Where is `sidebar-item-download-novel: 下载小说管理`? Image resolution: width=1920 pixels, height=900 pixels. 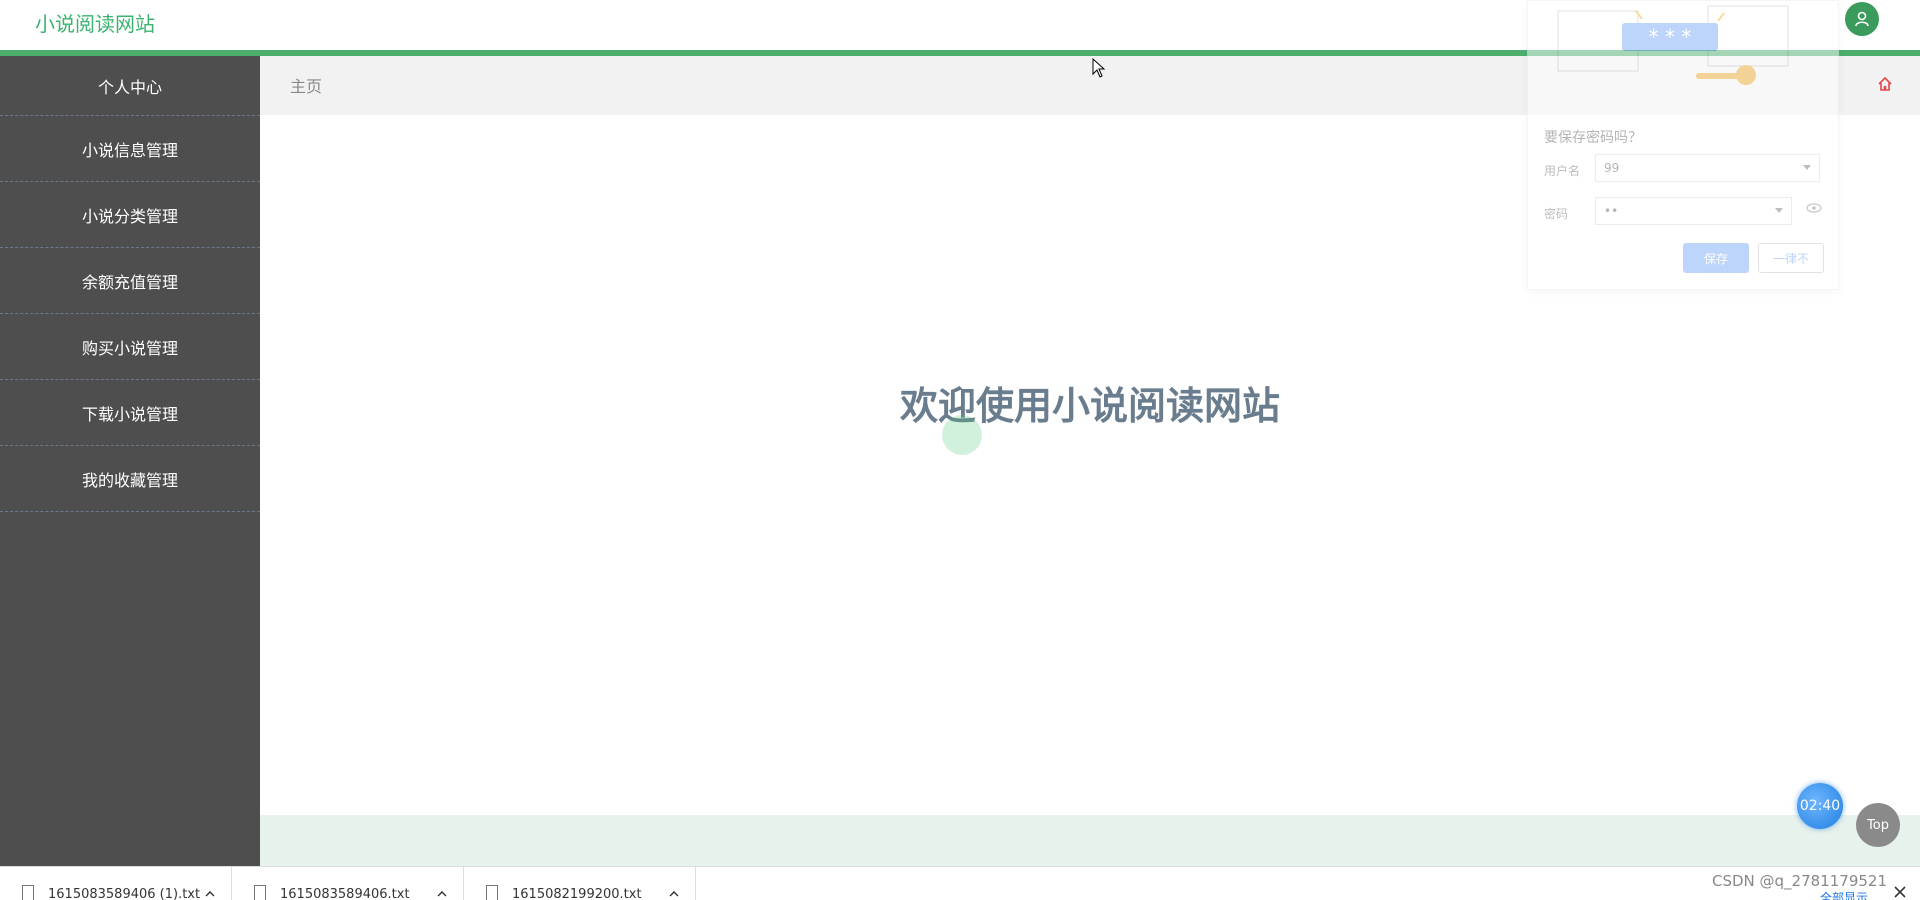
sidebar-item-download-novel: 下载小说管理 is located at coordinates (130, 413).